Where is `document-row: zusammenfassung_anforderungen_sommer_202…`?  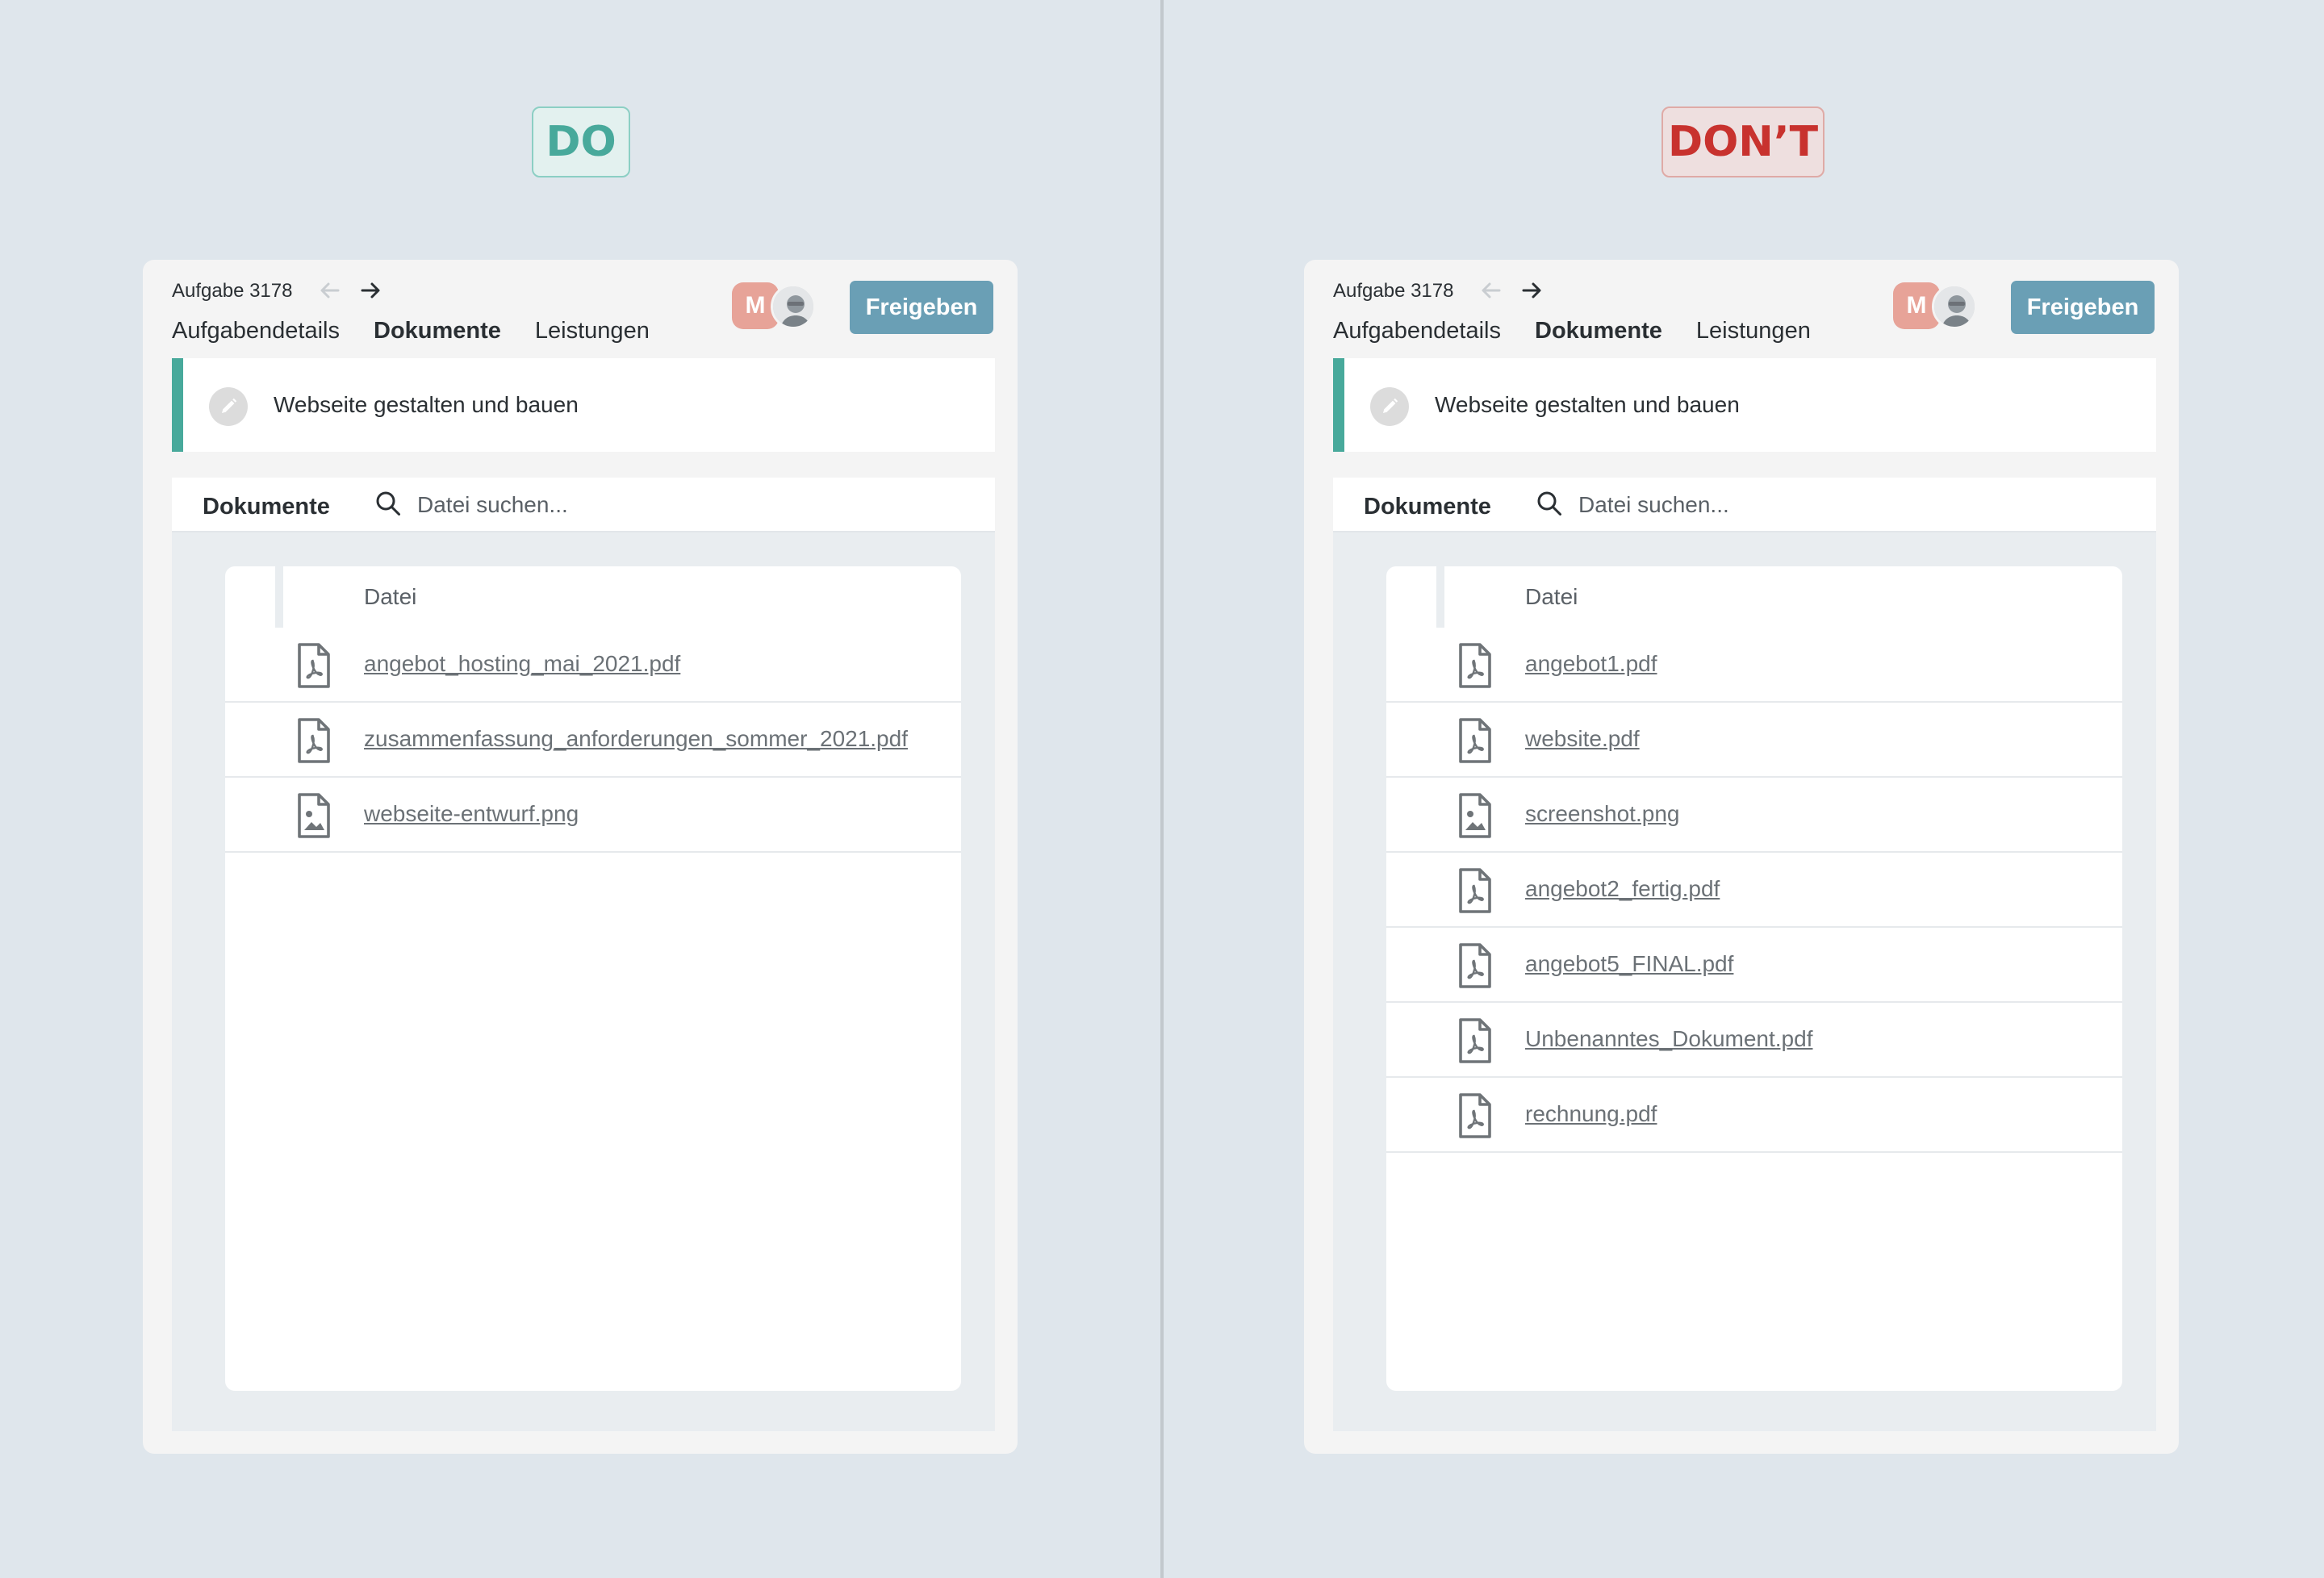
document-row: zusammenfassung_anforderungen_sommer_202… is located at coordinates (593, 740).